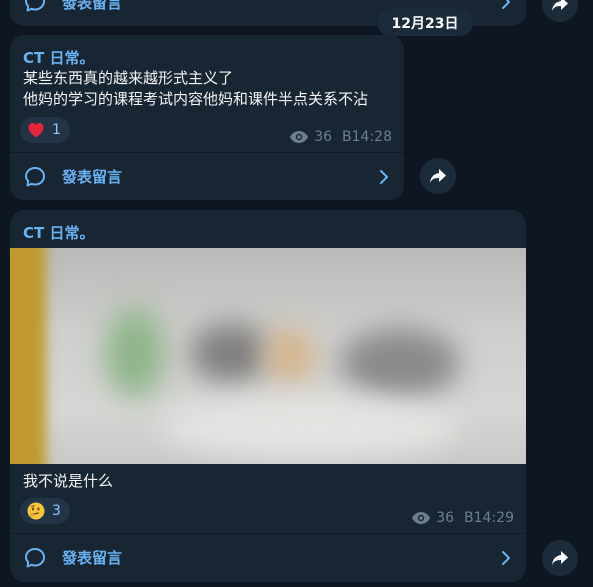  Describe the element at coordinates (56, 511) in the screenshot. I see `reaction-count: 3` at that location.